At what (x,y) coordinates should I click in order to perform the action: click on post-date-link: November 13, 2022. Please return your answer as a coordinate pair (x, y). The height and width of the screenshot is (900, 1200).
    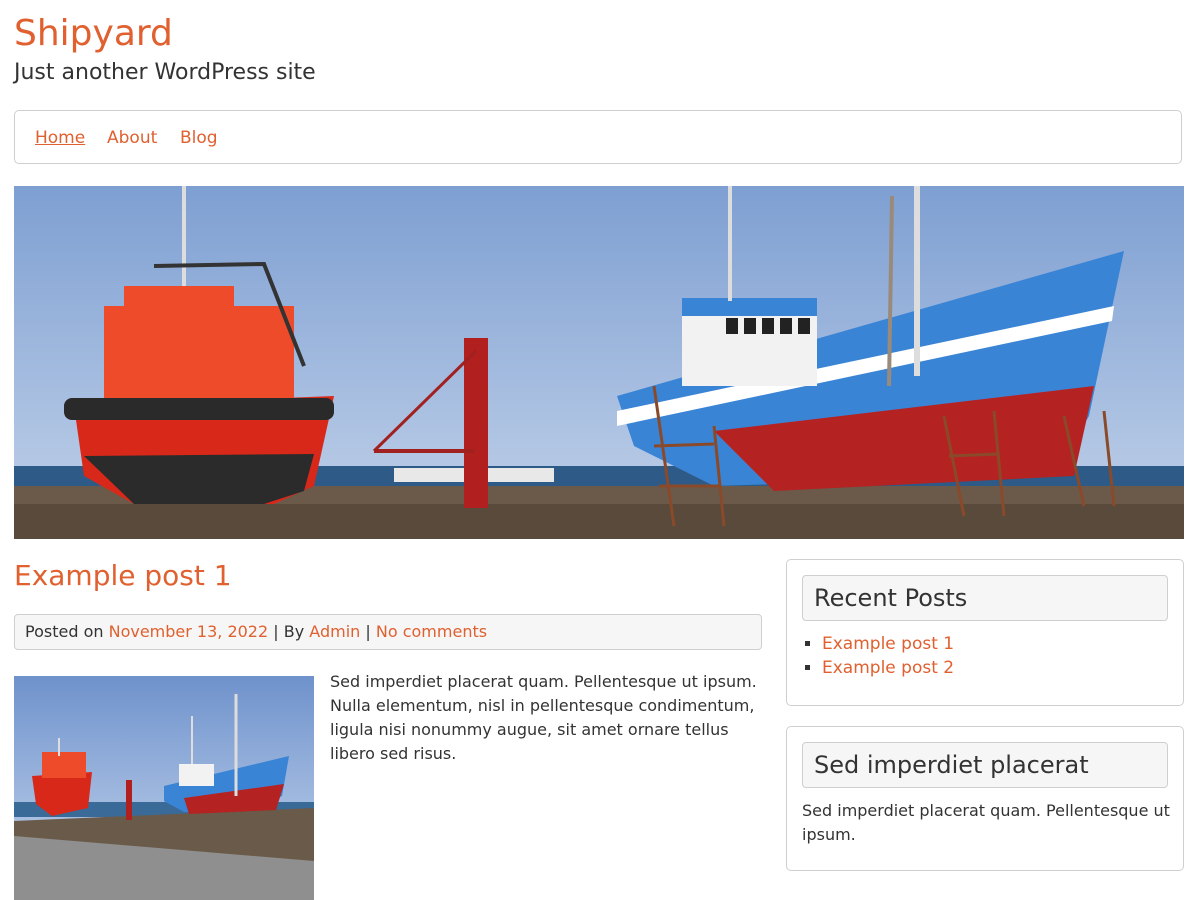
    Looking at the image, I should click on (189, 631).